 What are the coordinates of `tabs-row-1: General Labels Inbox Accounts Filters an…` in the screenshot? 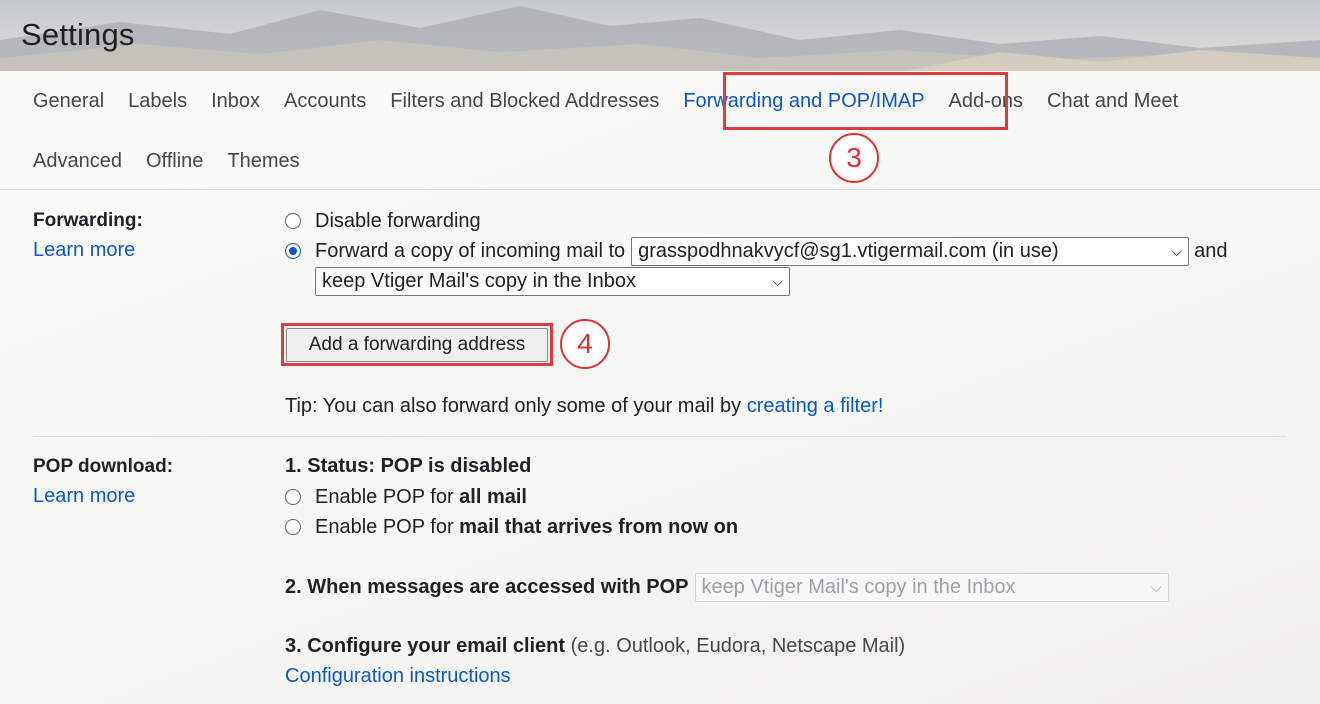 It's located at (605, 101).